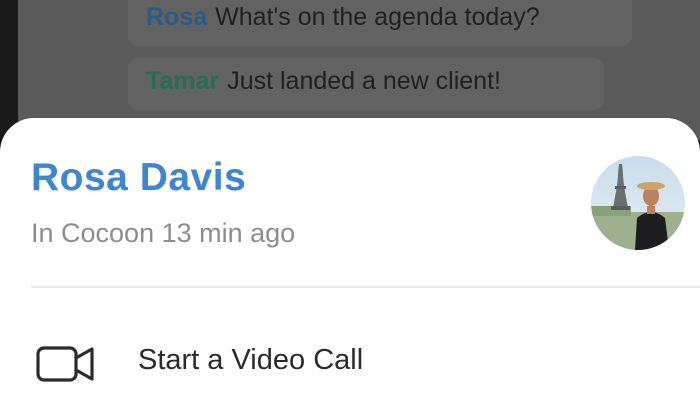 The width and height of the screenshot is (700, 408). What do you see at coordinates (65, 364) in the screenshot?
I see `video-camera-icon` at bounding box center [65, 364].